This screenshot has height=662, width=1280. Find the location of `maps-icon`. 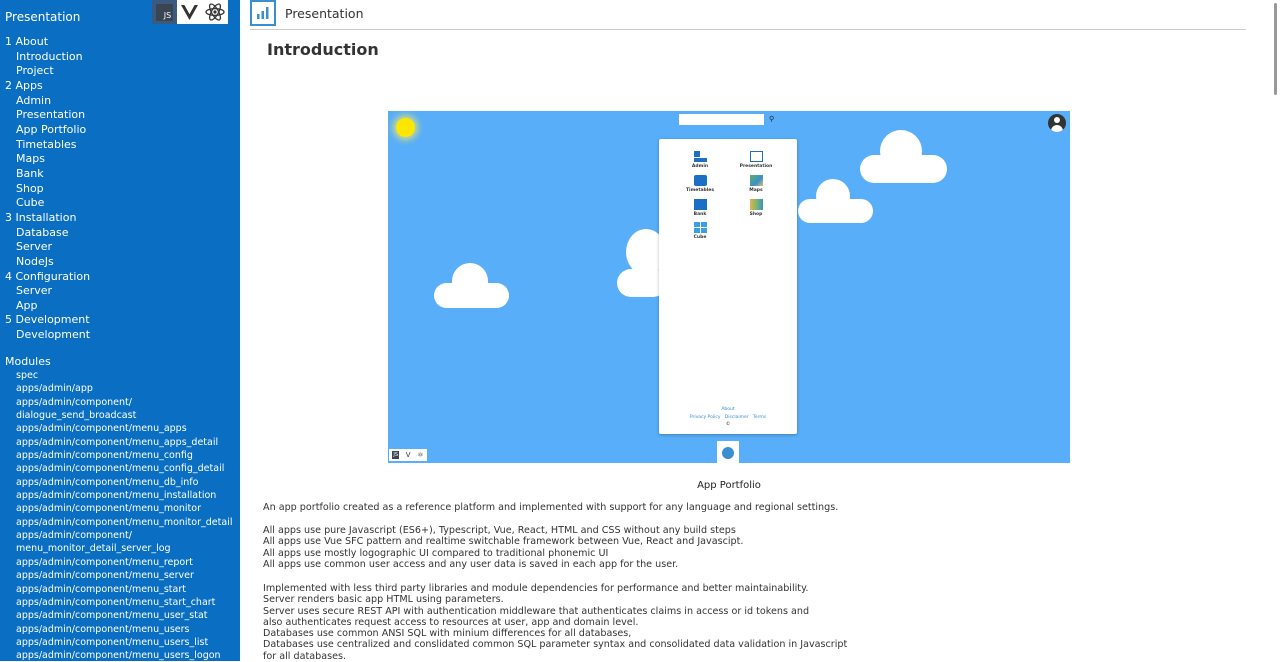

maps-icon is located at coordinates (756, 180).